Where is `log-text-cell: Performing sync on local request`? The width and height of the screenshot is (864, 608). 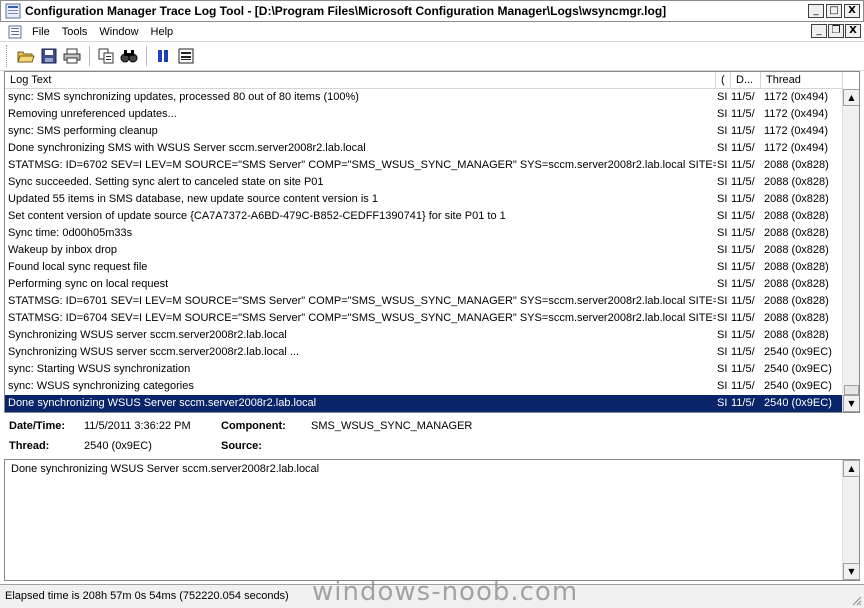
log-text-cell: Performing sync on local request is located at coordinates (88, 284).